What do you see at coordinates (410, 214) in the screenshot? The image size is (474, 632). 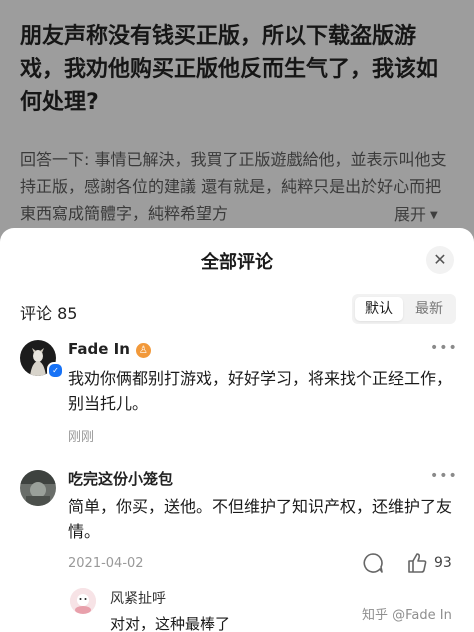 I see `expand-label: 展开` at bounding box center [410, 214].